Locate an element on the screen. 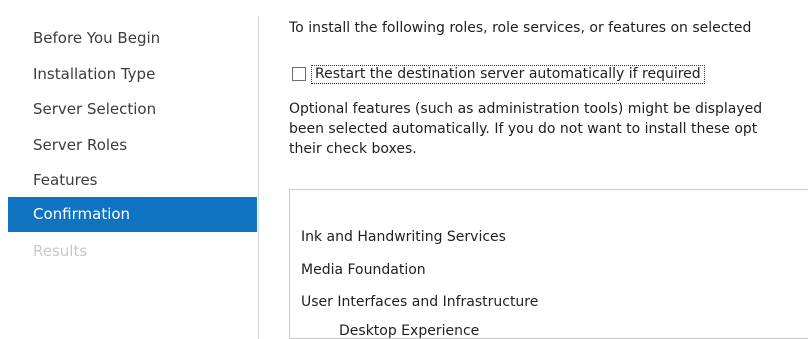  nav-item-confirmation: Confirmation is located at coordinates (132, 214).